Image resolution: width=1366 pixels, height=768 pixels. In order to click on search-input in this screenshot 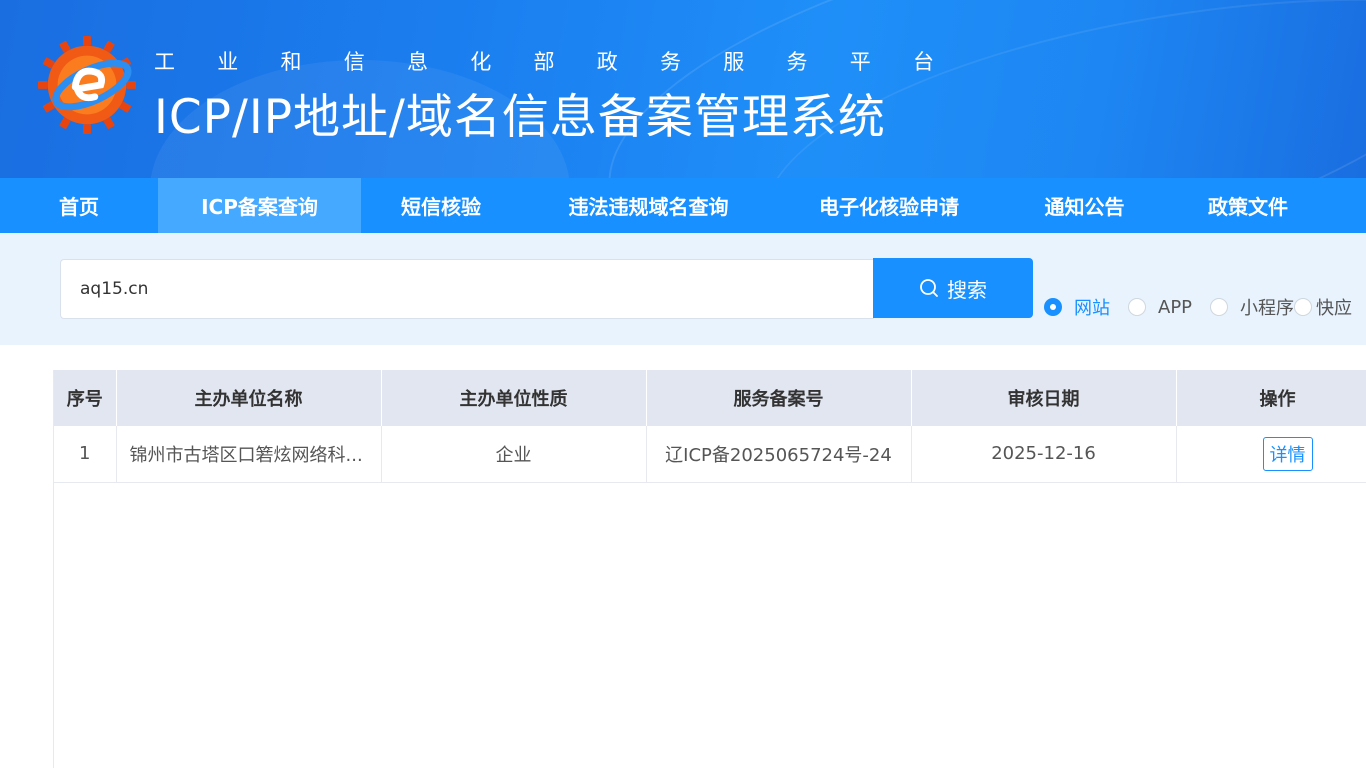, I will do `click(467, 289)`.